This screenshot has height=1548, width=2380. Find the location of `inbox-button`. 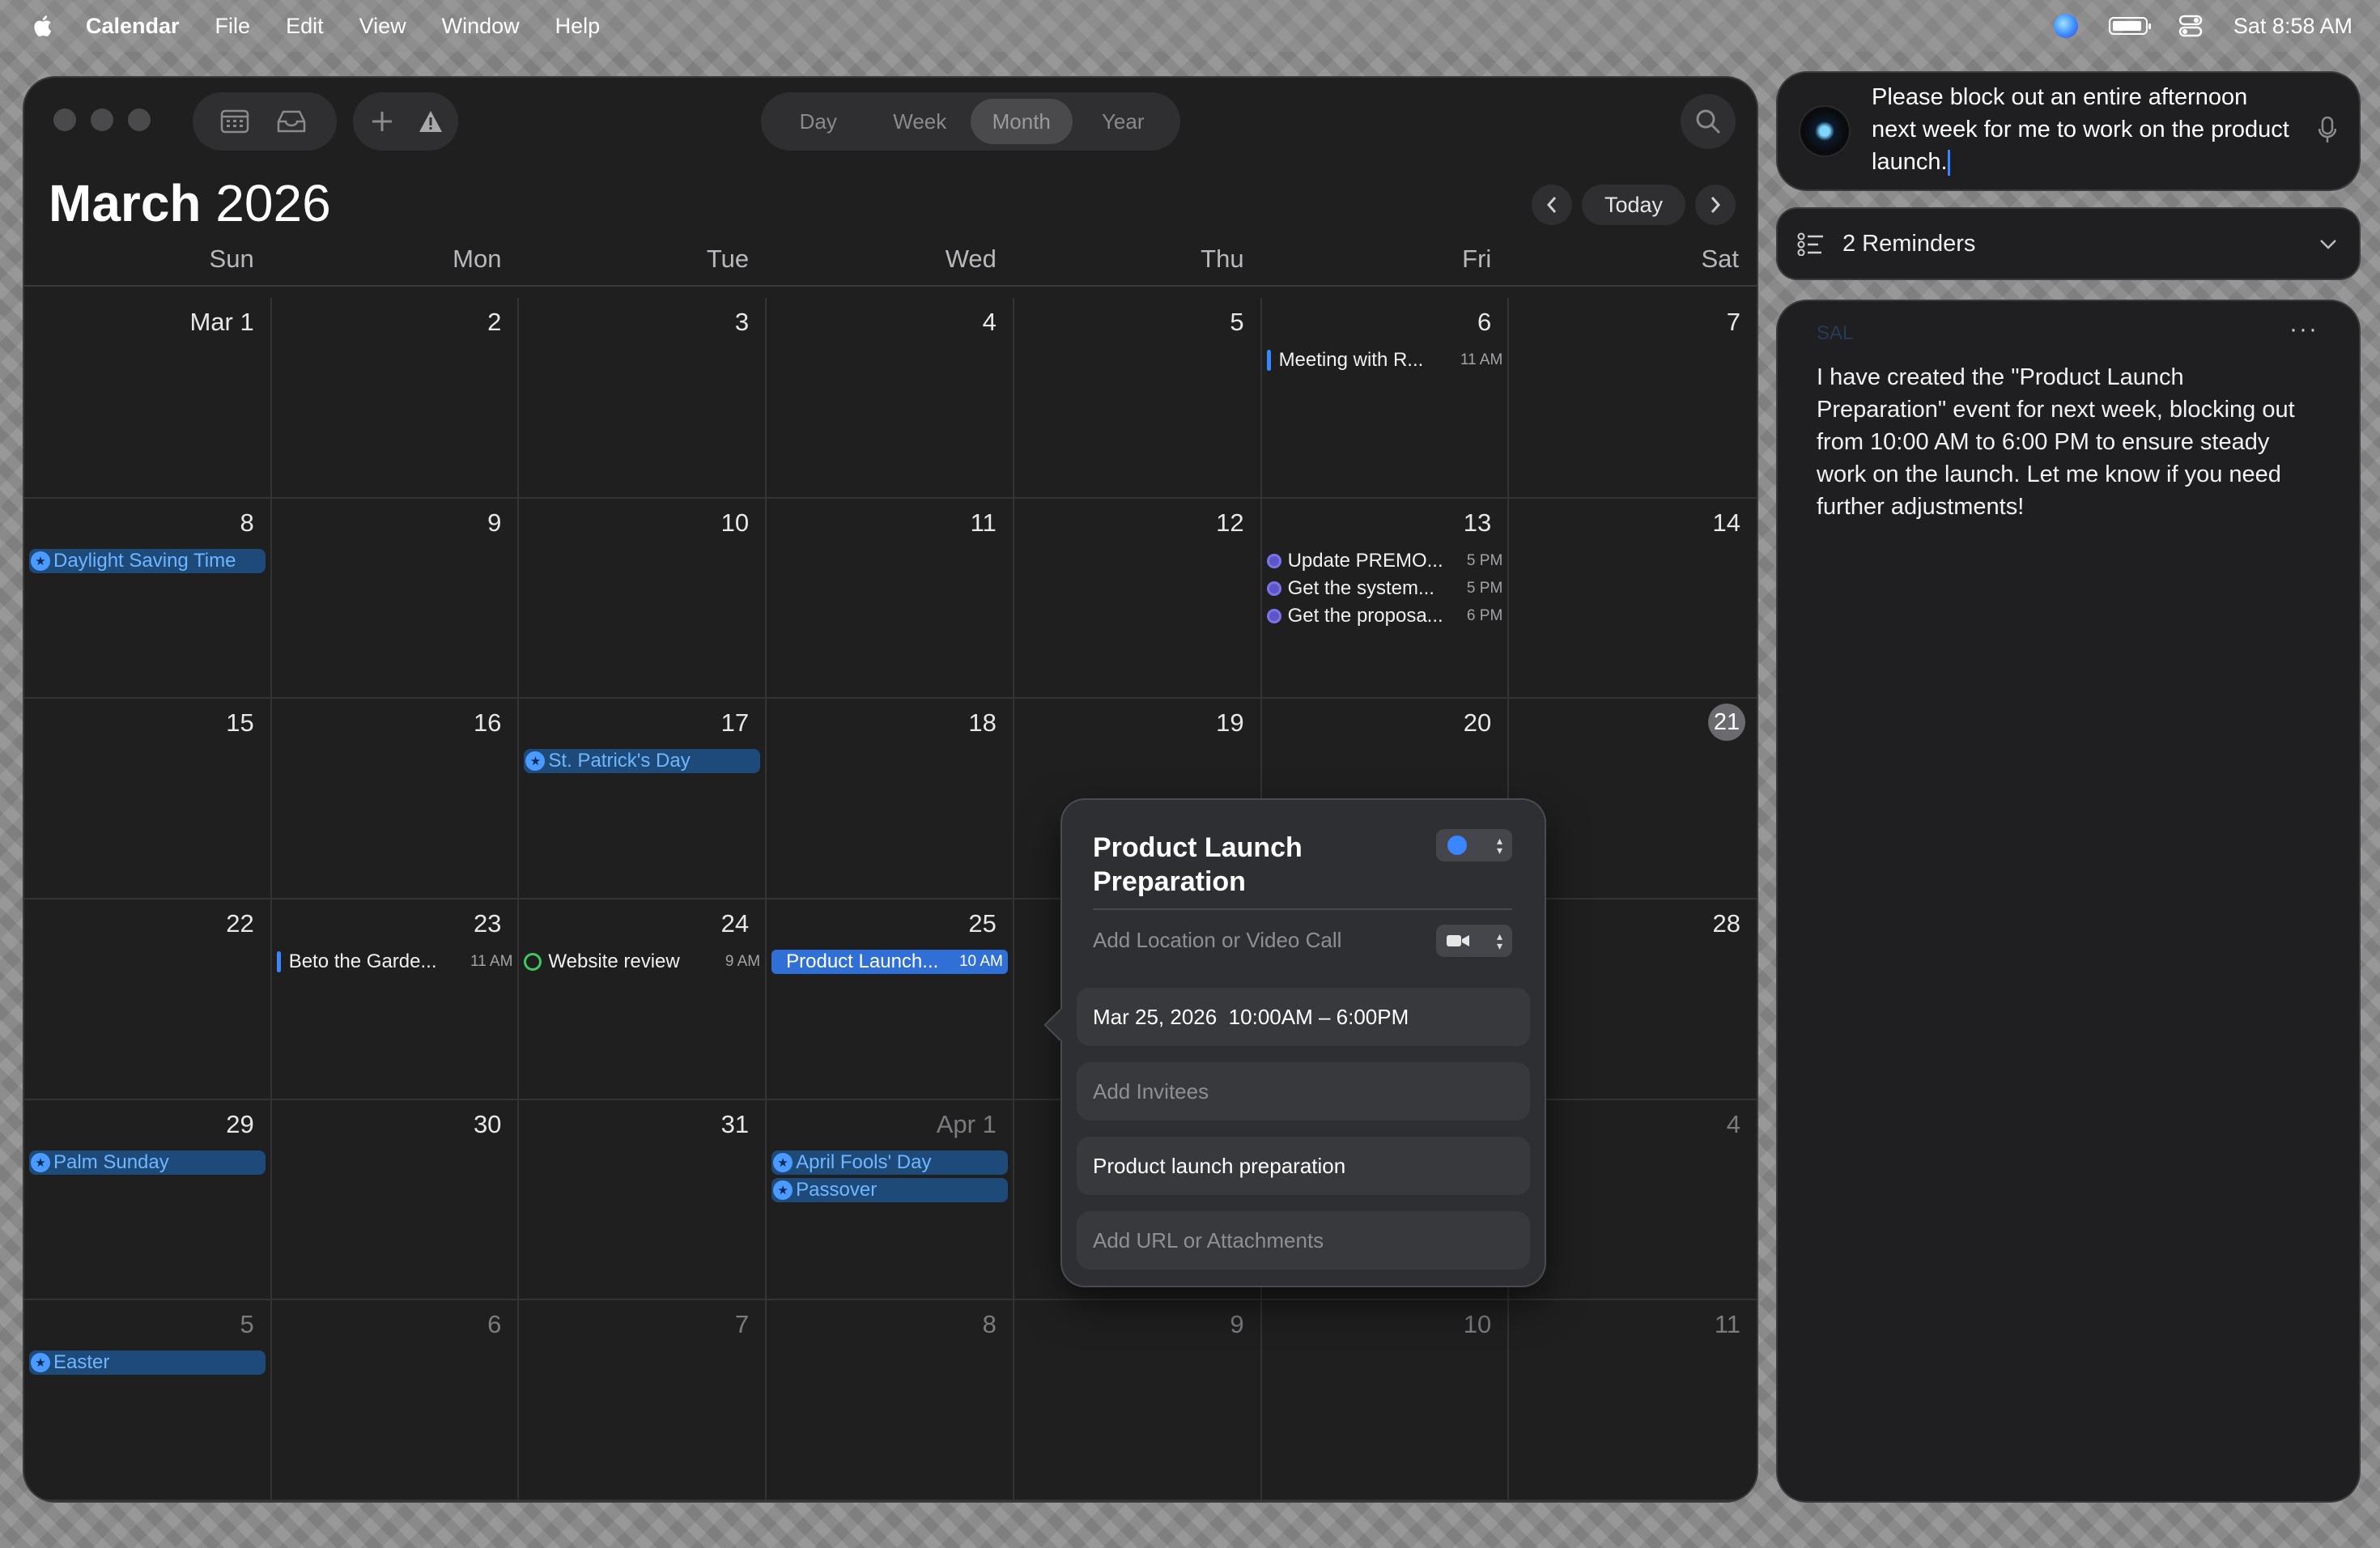

inbox-button is located at coordinates (292, 122).